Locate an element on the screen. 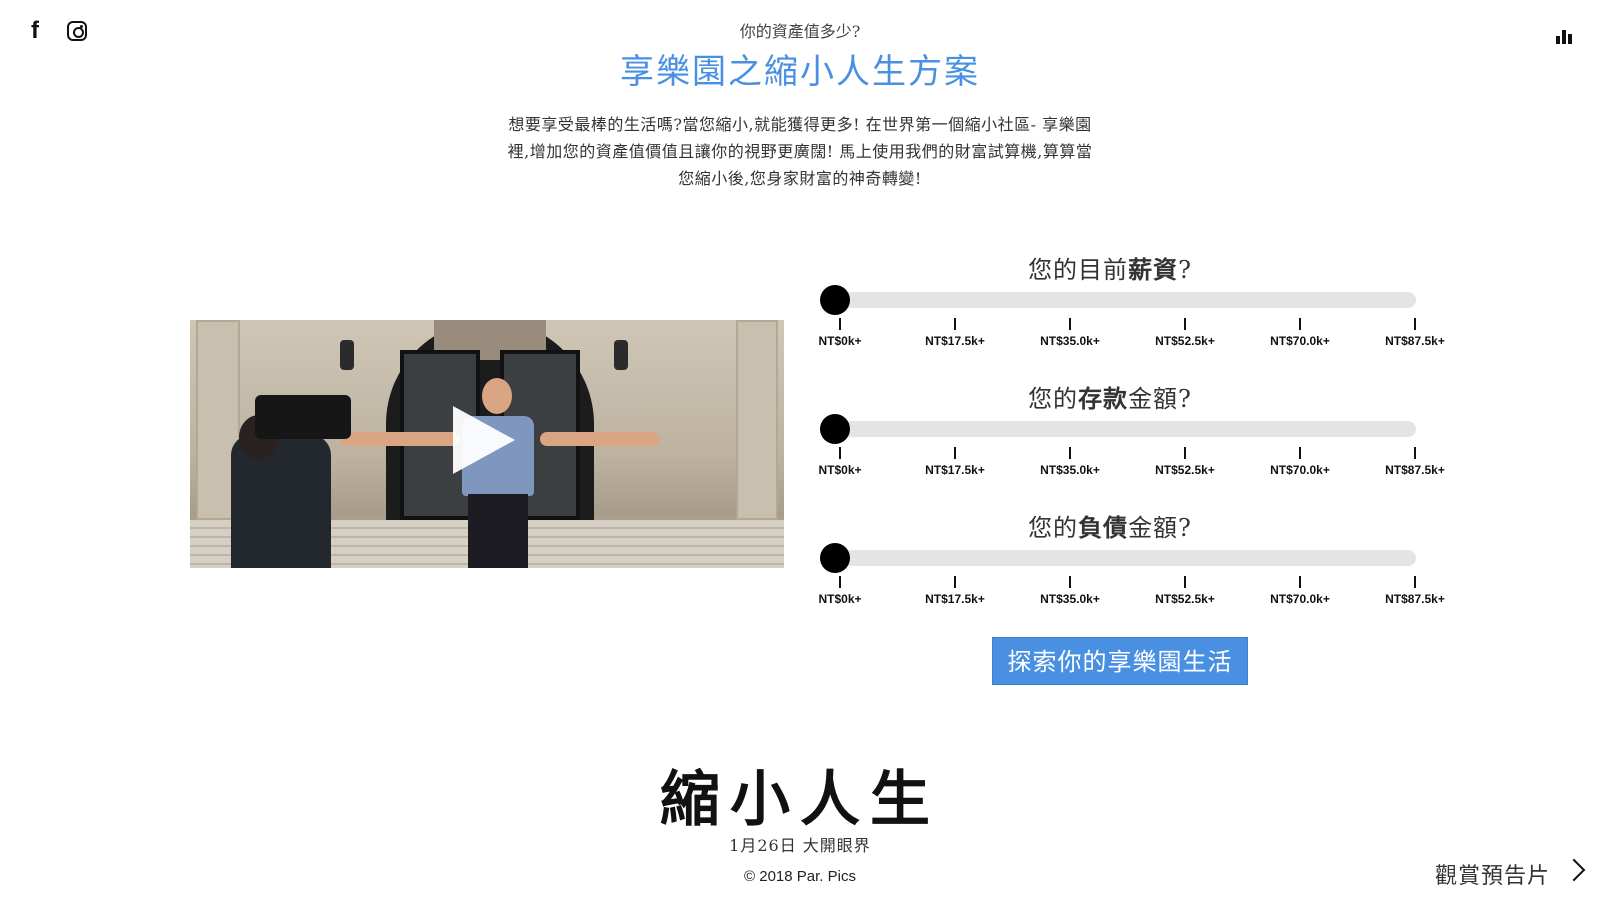 The width and height of the screenshot is (1600, 900). slider-question: 您的存款金額? is located at coordinates (1110, 396).